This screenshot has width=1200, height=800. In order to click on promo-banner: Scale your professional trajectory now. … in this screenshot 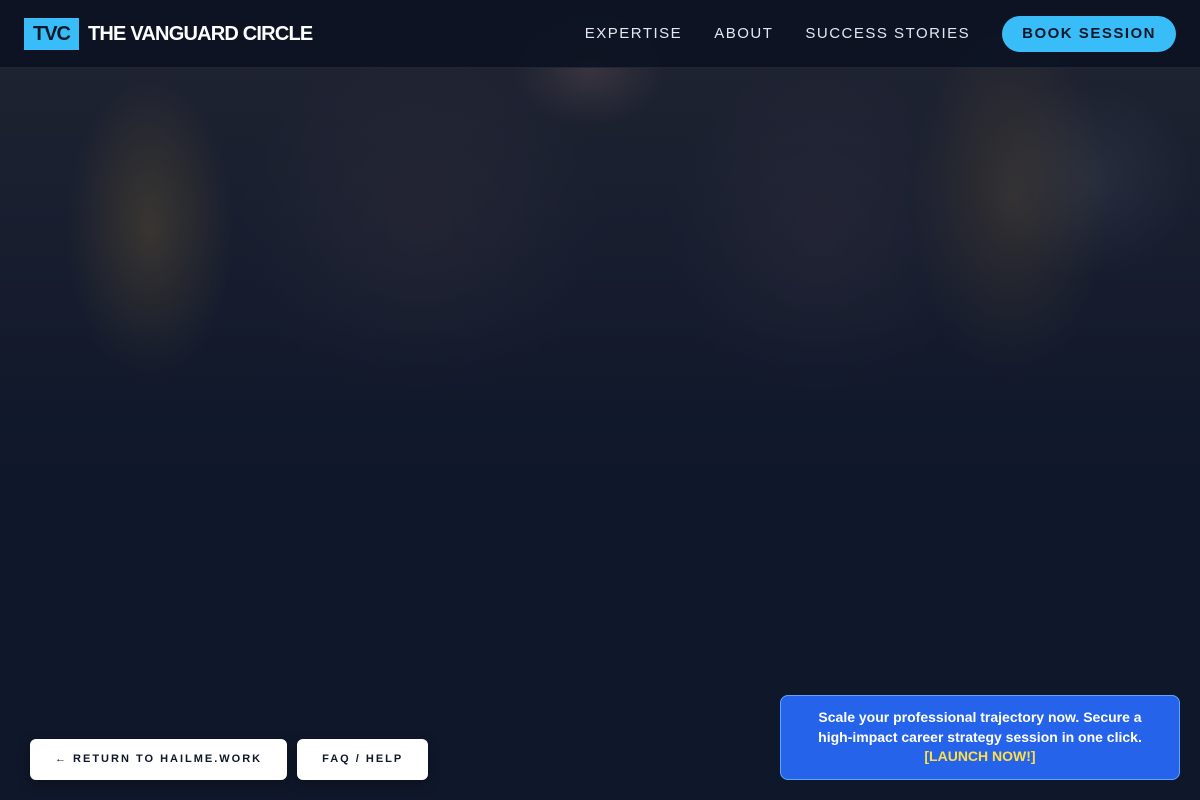, I will do `click(980, 737)`.